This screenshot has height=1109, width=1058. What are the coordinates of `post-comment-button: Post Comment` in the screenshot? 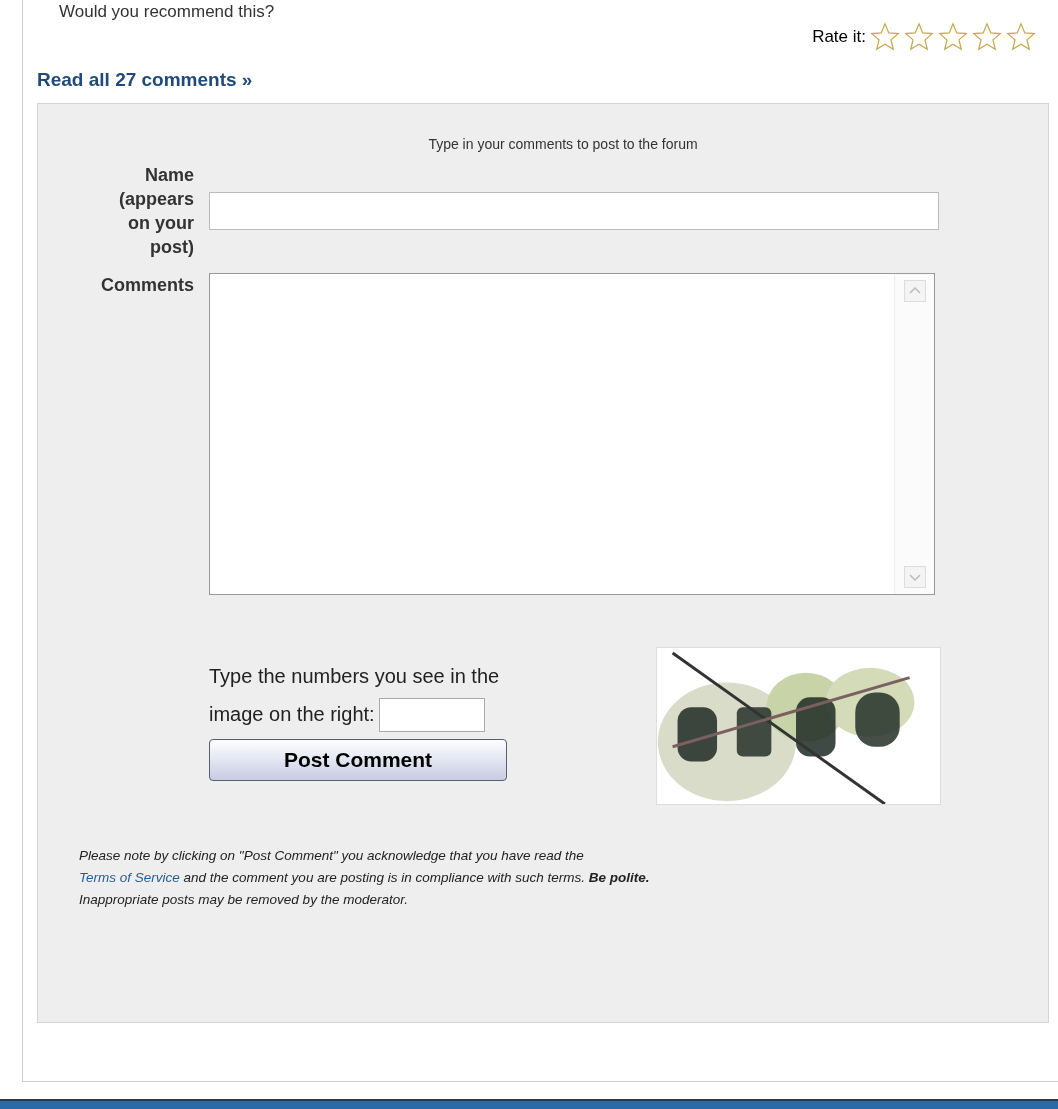 It's located at (358, 759).